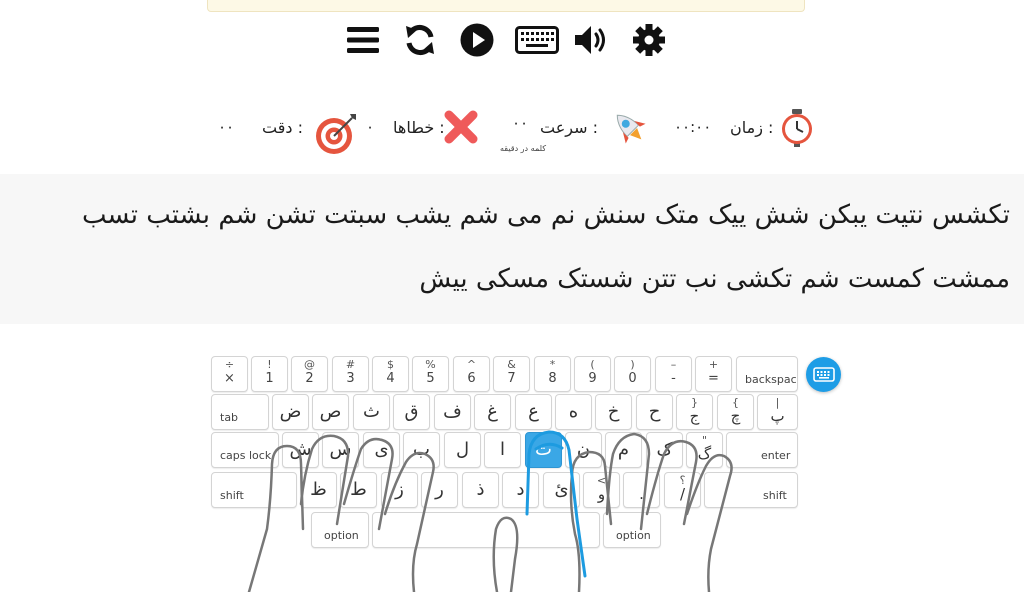 Image resolution: width=1024 pixels, height=592 pixels. I want to click on key-hee: ح, so click(654, 412).